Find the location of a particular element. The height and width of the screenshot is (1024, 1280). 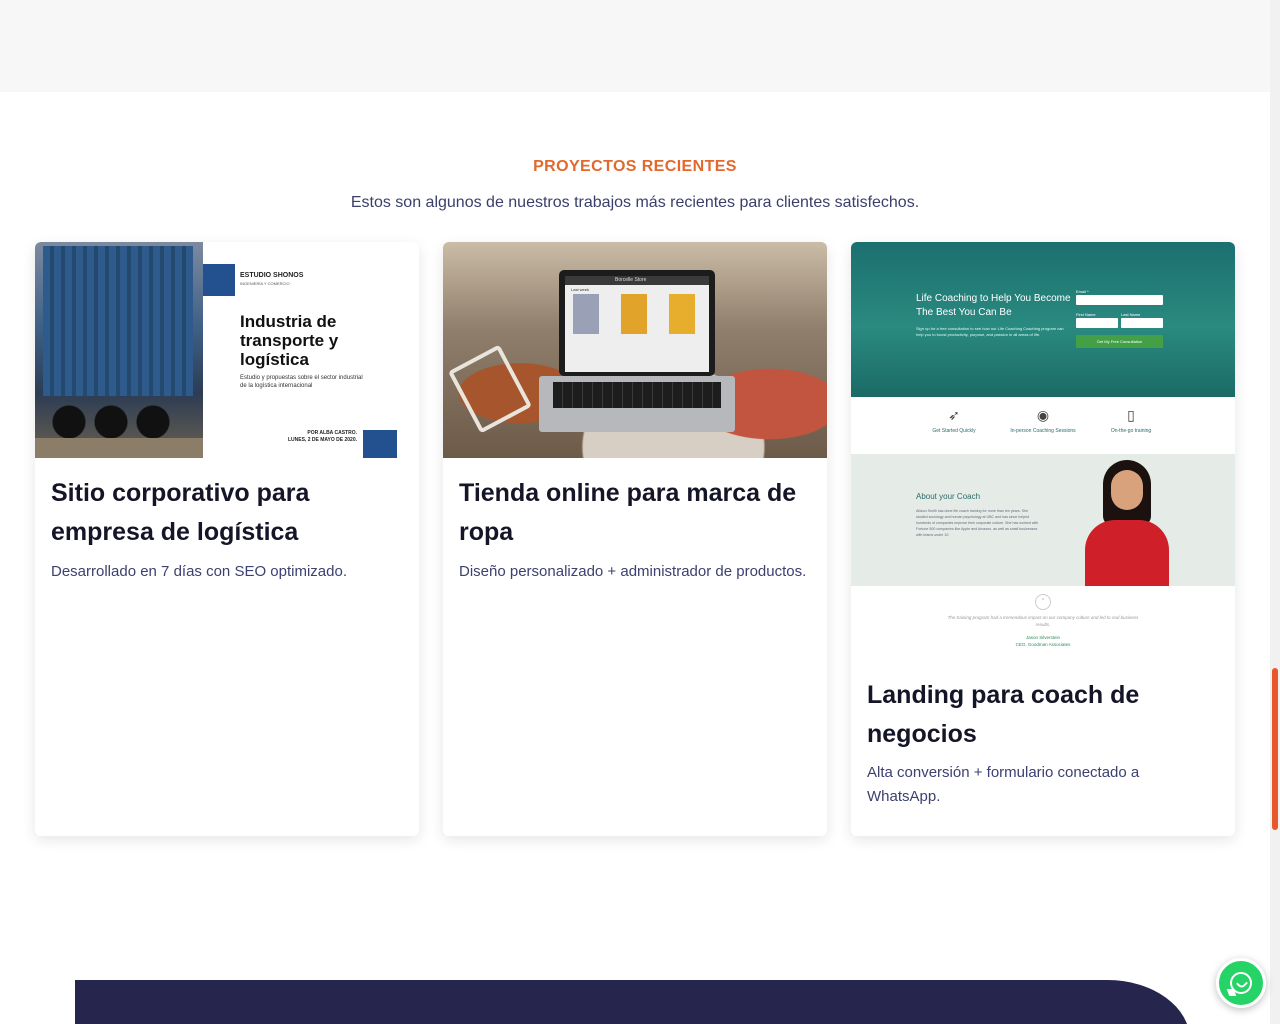

testimonial-author: Jason Silverstein is located at coordinates (1043, 637).